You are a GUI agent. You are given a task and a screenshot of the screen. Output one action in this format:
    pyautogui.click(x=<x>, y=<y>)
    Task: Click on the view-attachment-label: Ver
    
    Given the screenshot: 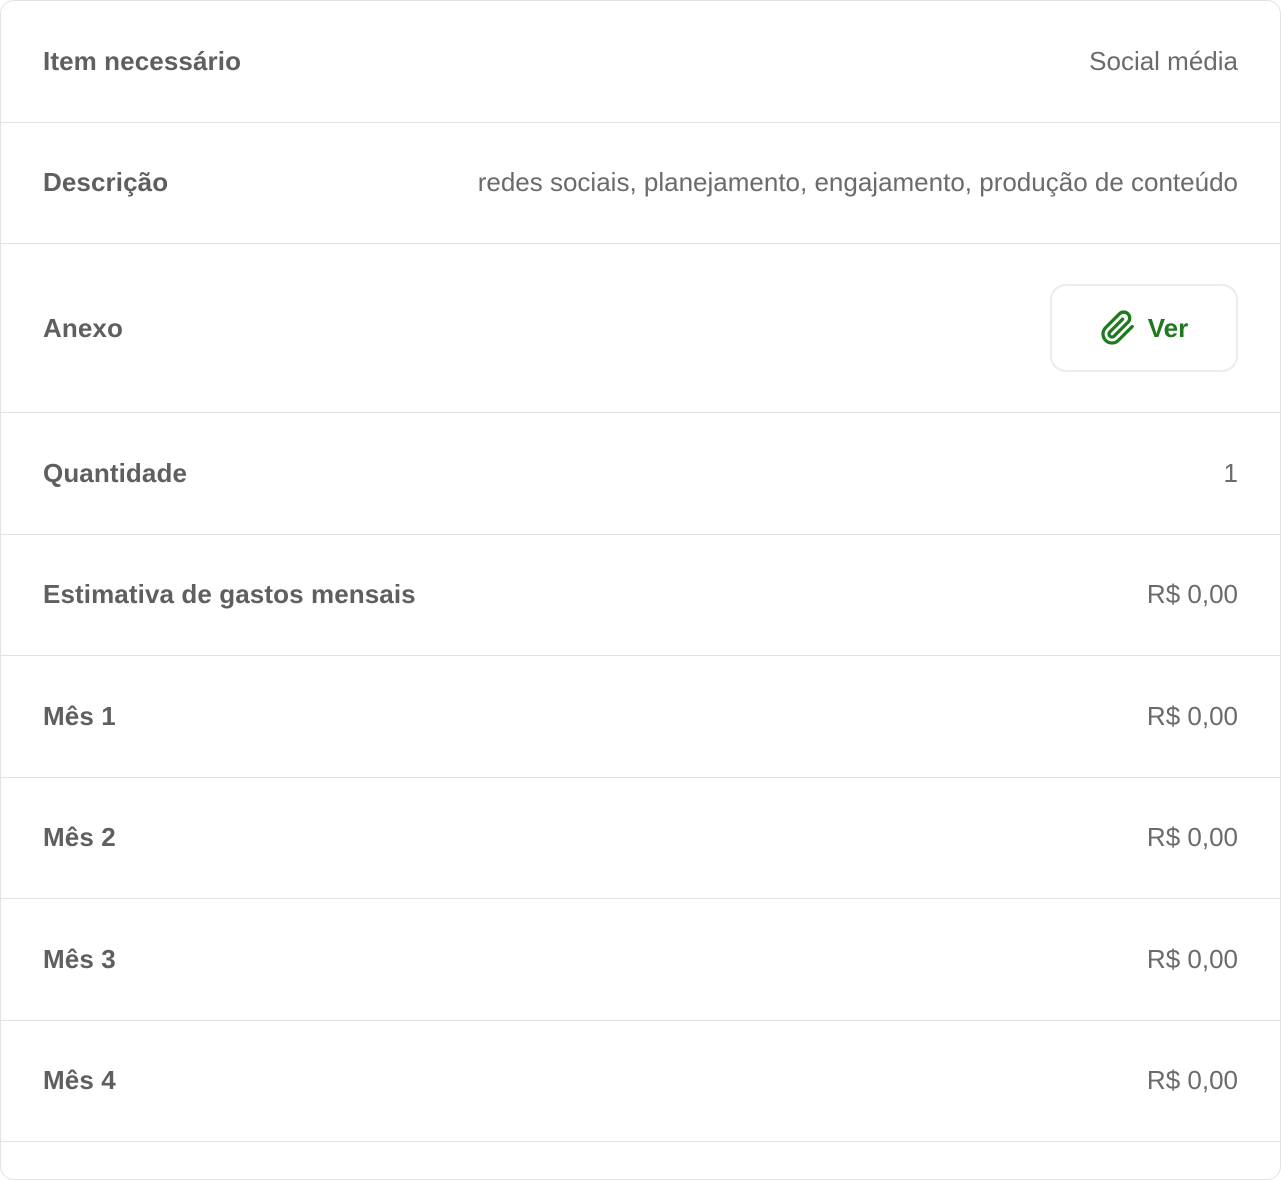 What is the action you would take?
    pyautogui.click(x=1168, y=327)
    